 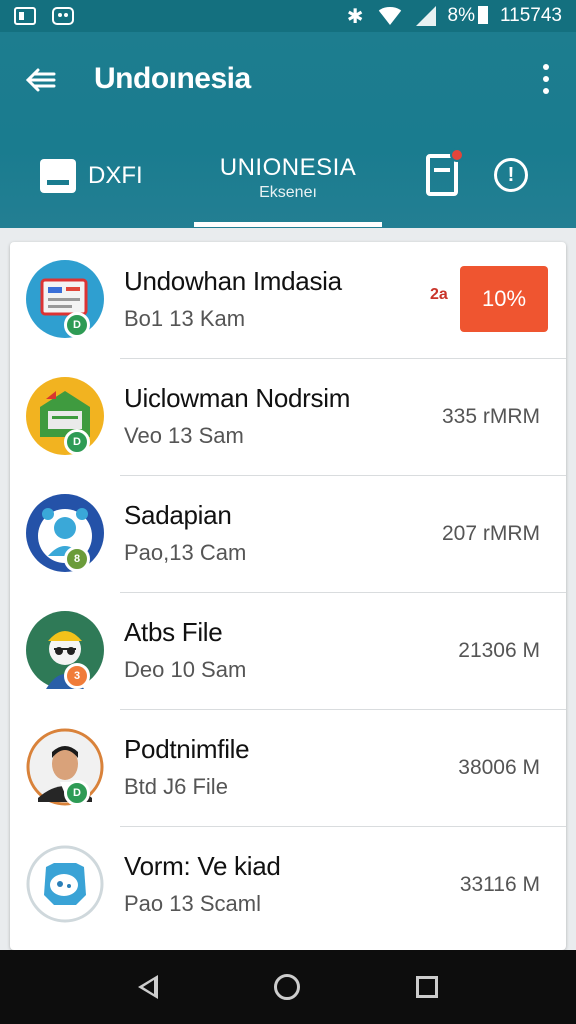 I want to click on tab-sublabel: Ekseneı, so click(x=288, y=192).